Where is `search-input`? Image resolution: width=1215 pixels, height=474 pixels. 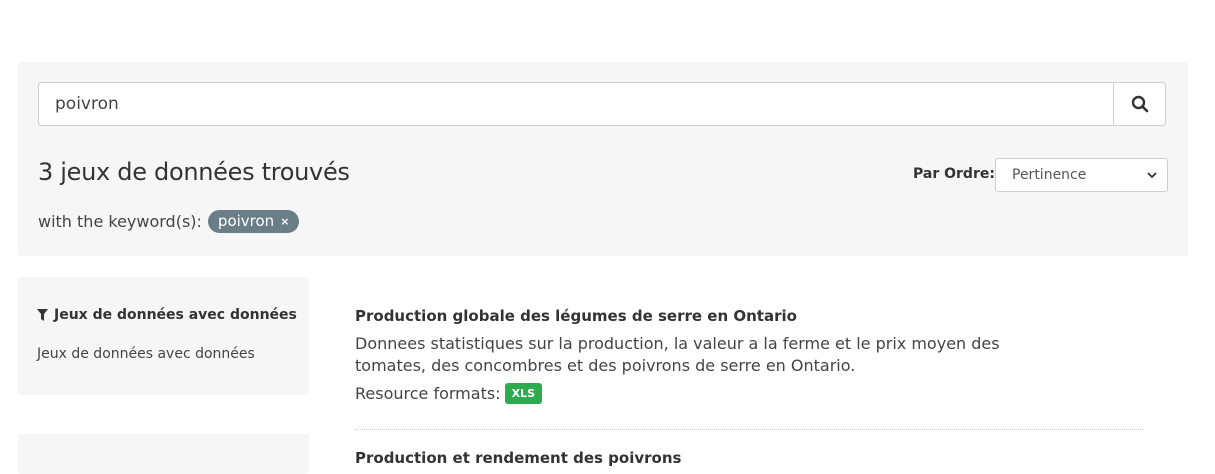 search-input is located at coordinates (577, 104).